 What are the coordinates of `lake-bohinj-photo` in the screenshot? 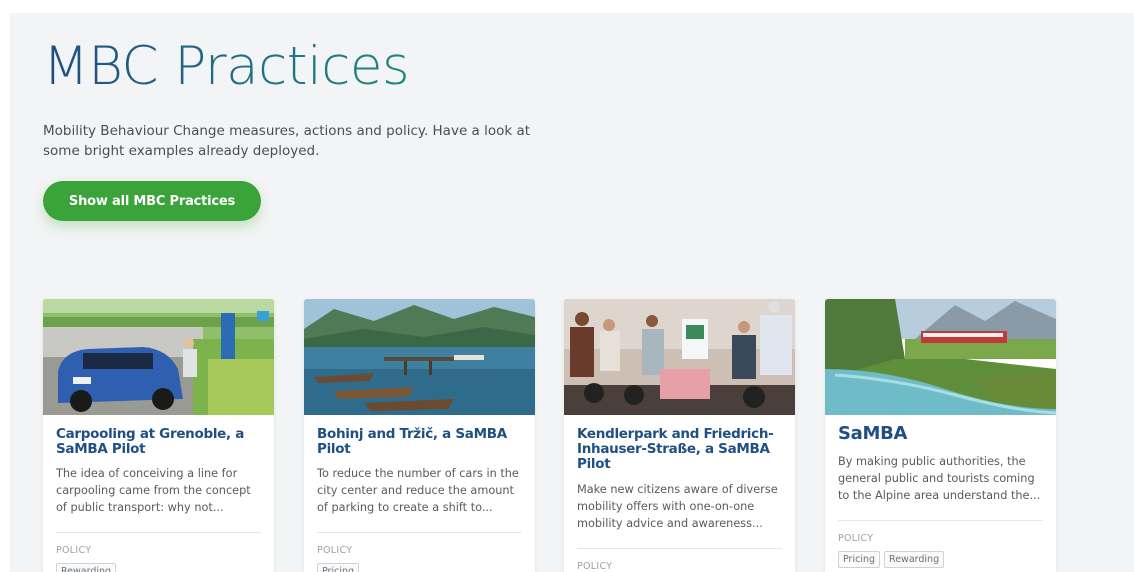 It's located at (419, 357).